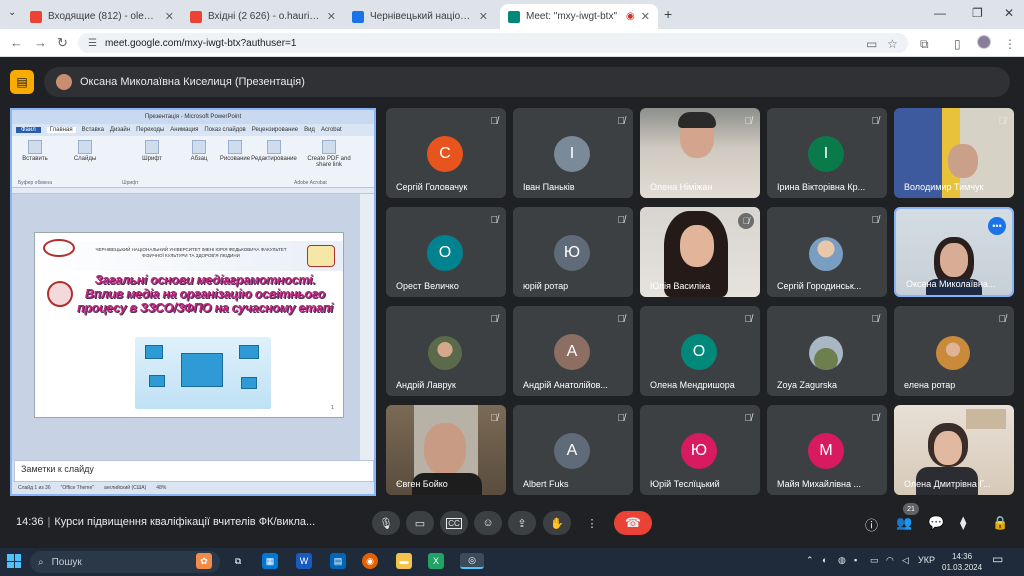 This screenshot has width=1024, height=576. What do you see at coordinates (14, 561) in the screenshot?
I see `windows-start-icon` at bounding box center [14, 561].